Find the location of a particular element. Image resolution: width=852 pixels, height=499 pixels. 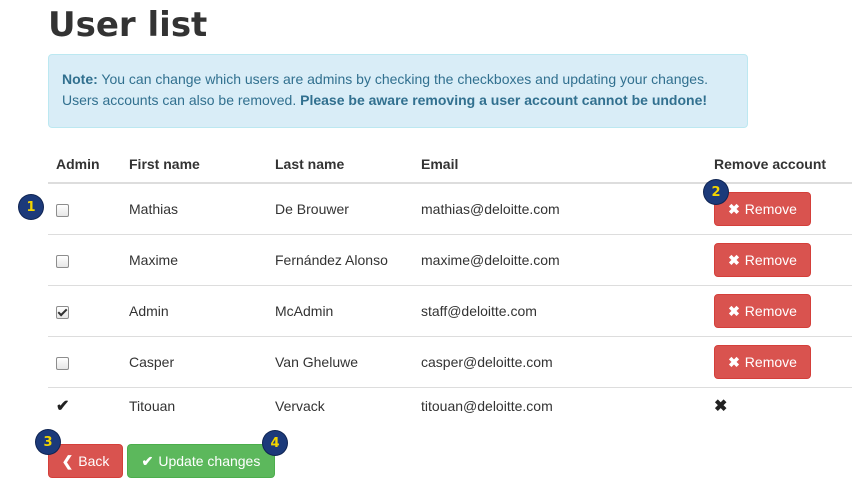

first-name-cell: Mathias is located at coordinates (194, 208).